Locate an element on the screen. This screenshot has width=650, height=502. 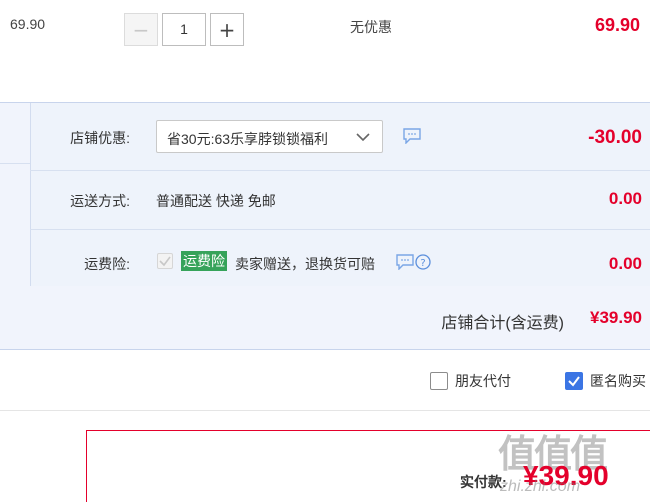
shipping-amount: 0.00 is located at coordinates (625, 198).